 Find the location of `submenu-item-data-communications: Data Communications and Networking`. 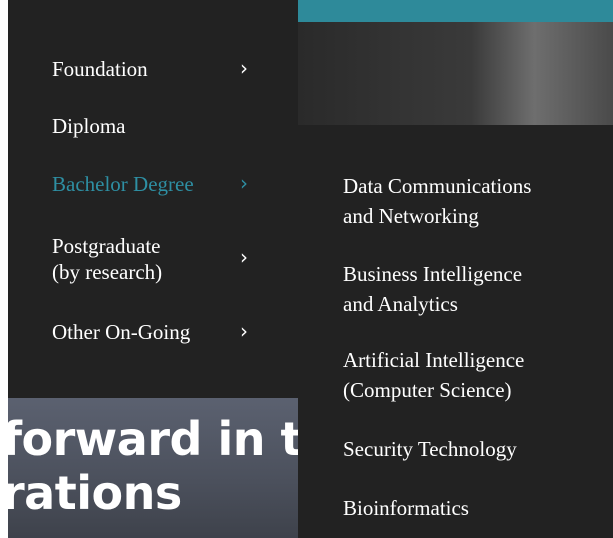

submenu-item-data-communications: Data Communications and Networking is located at coordinates (473, 201).